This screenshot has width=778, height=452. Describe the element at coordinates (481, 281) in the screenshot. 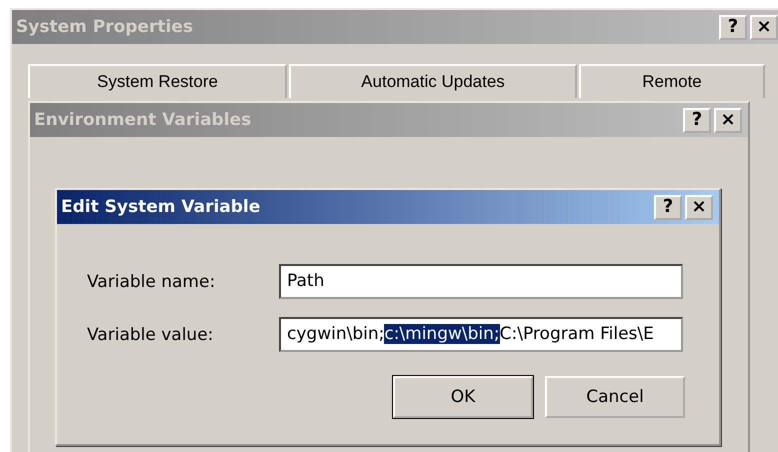

I see `input-field: Path` at that location.